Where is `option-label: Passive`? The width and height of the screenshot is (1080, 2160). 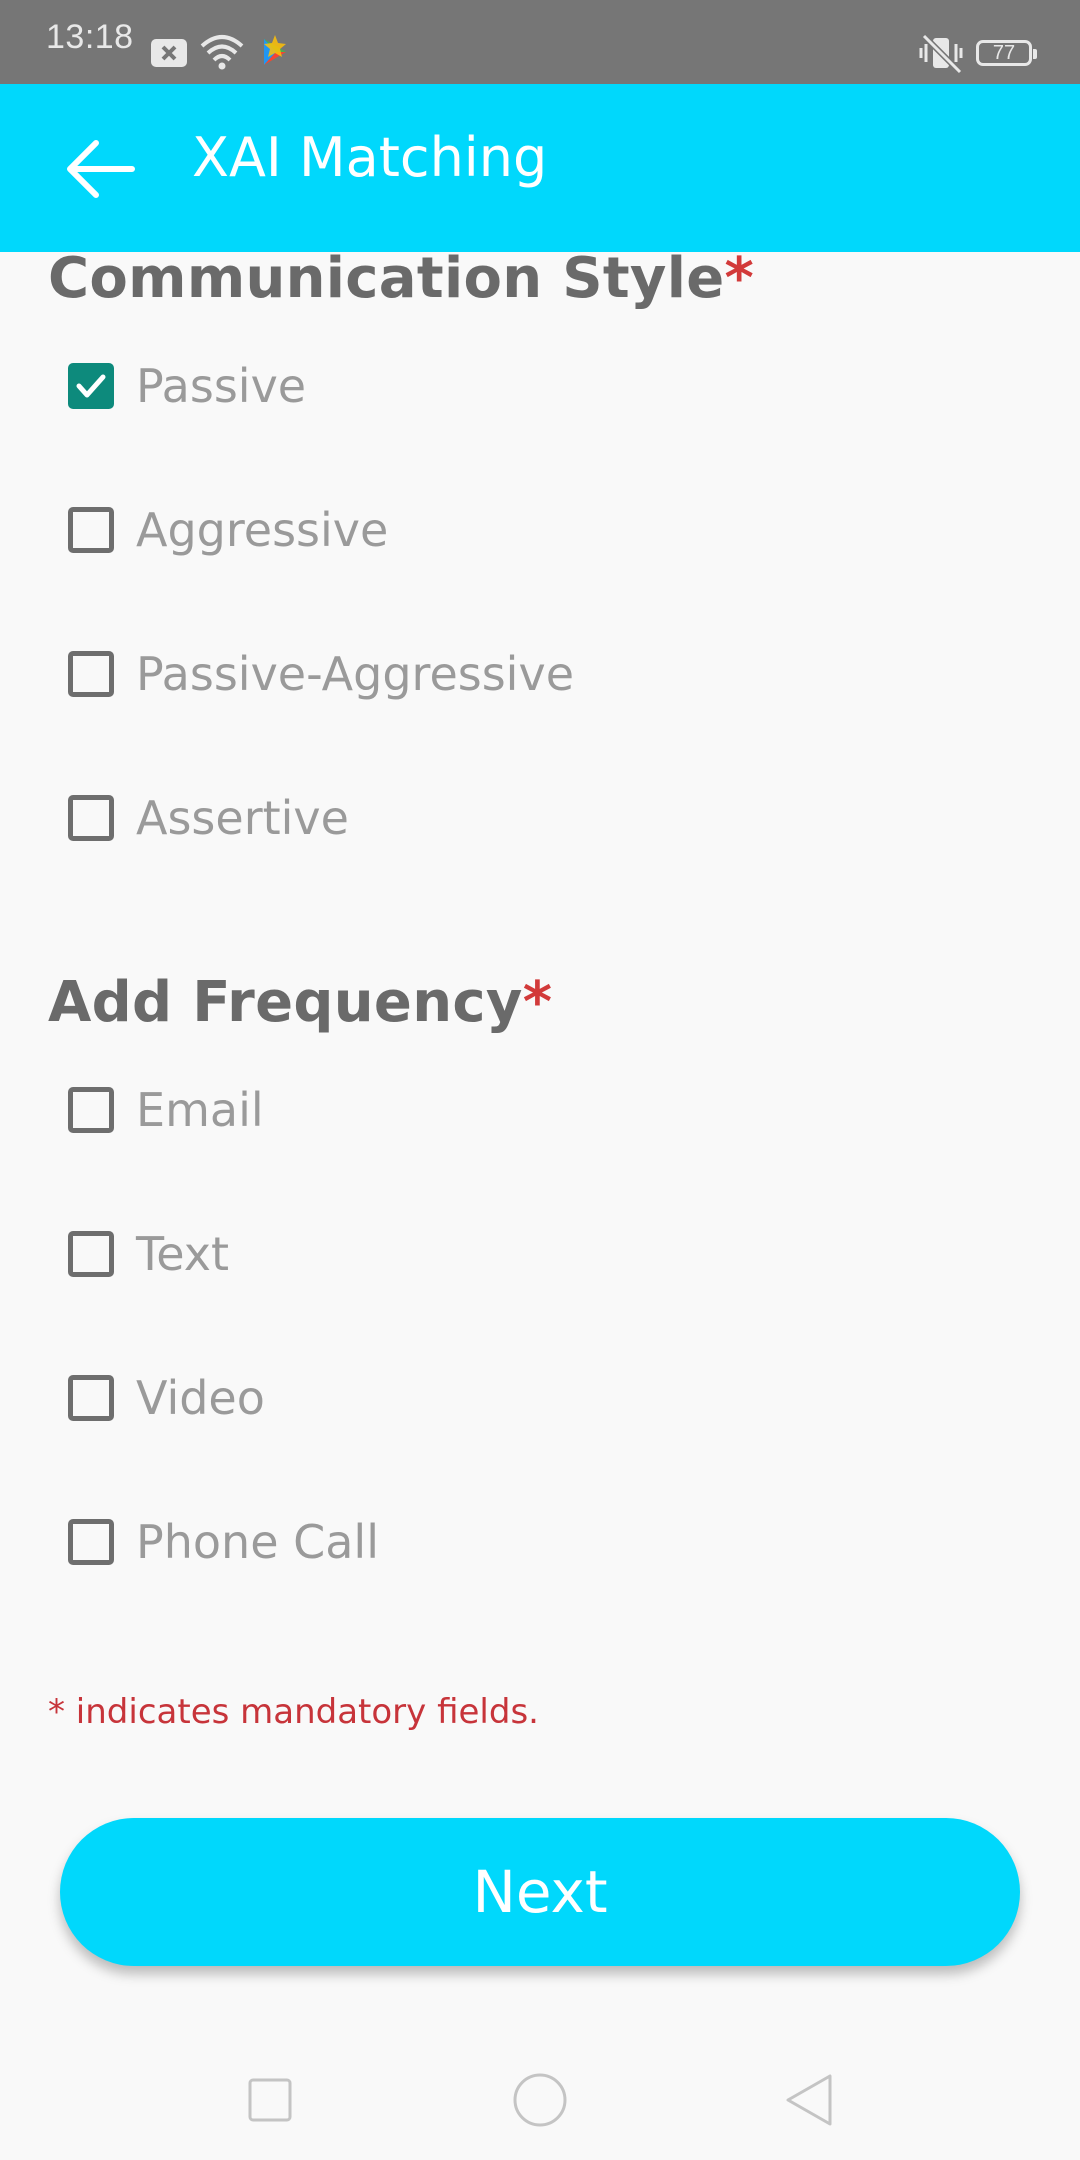
option-label: Passive is located at coordinates (221, 386).